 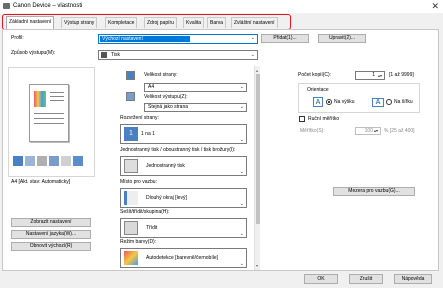 I want to click on scroll-up-icon: ▴, so click(x=257, y=70).